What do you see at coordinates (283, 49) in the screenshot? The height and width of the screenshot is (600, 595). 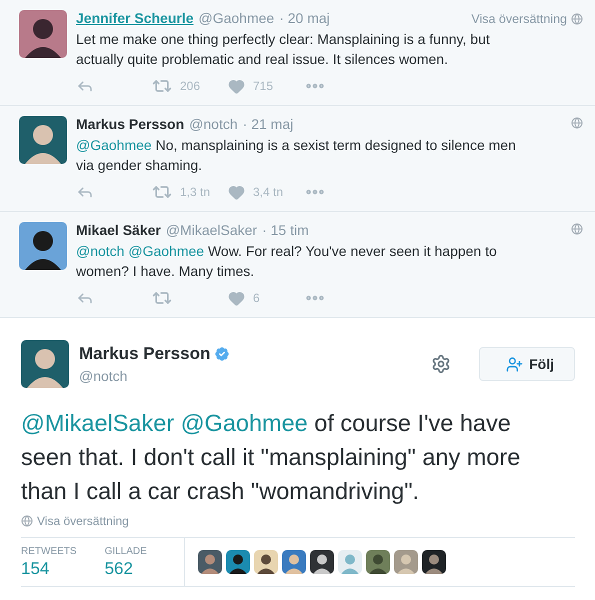 I see `tweet-text: Let me make one thing perfectly clear: Mansplaining is a funny, but actually quite problematic and real issue. It silences women.` at bounding box center [283, 49].